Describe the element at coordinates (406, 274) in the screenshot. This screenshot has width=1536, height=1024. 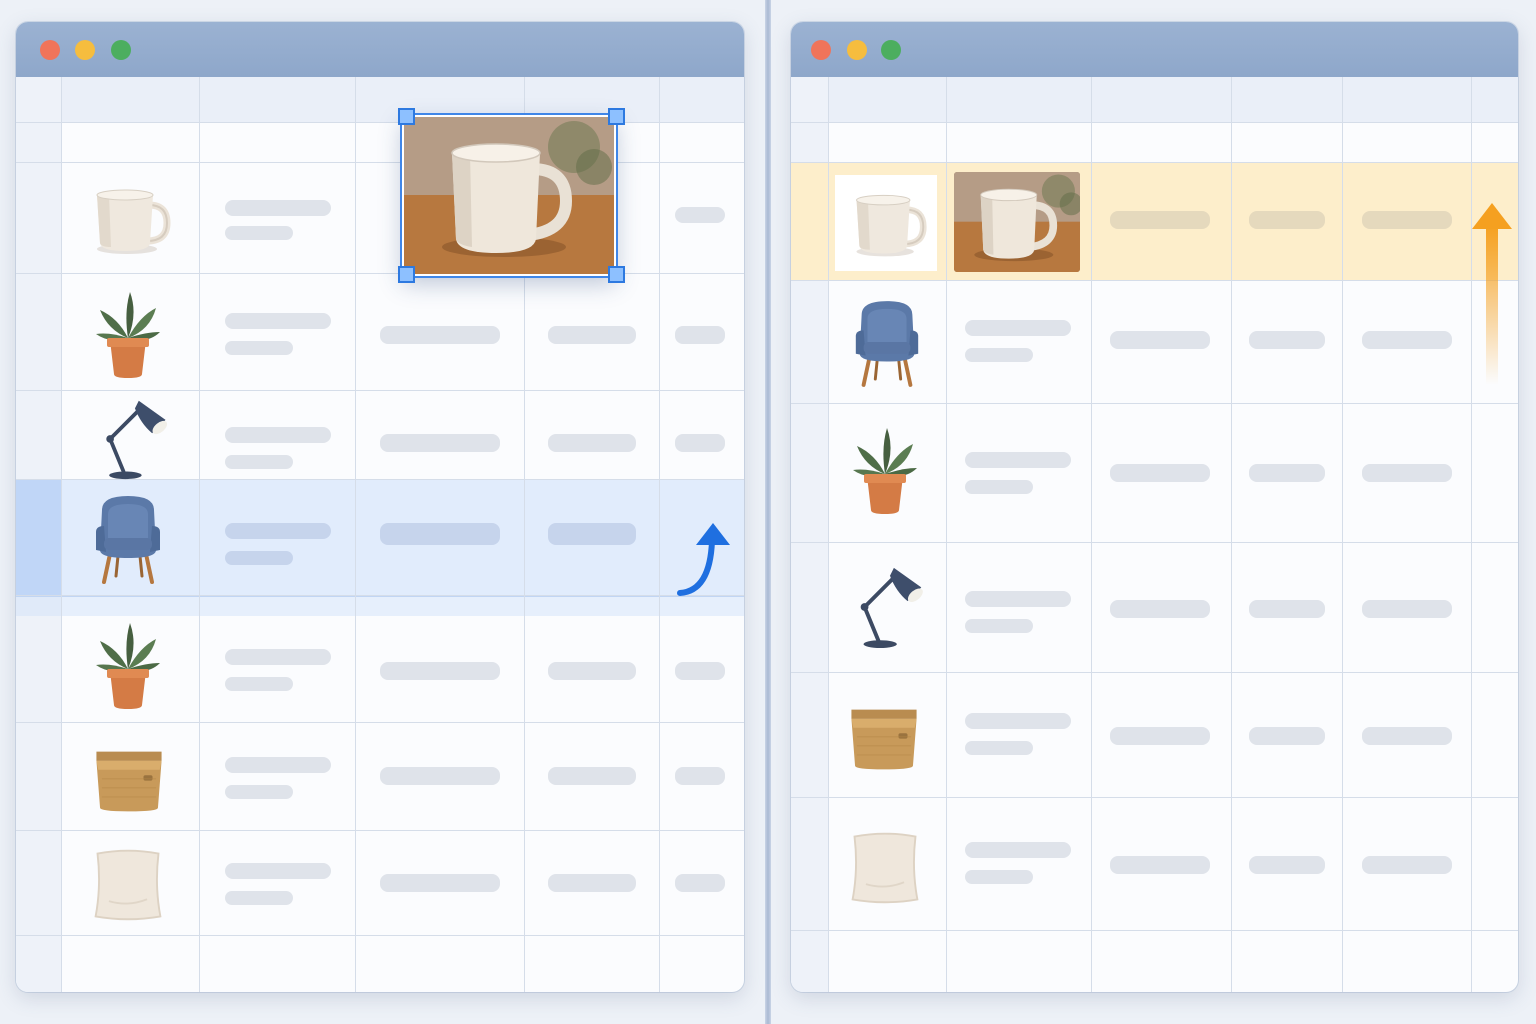
I see `resize-handle-bottom-left` at that location.